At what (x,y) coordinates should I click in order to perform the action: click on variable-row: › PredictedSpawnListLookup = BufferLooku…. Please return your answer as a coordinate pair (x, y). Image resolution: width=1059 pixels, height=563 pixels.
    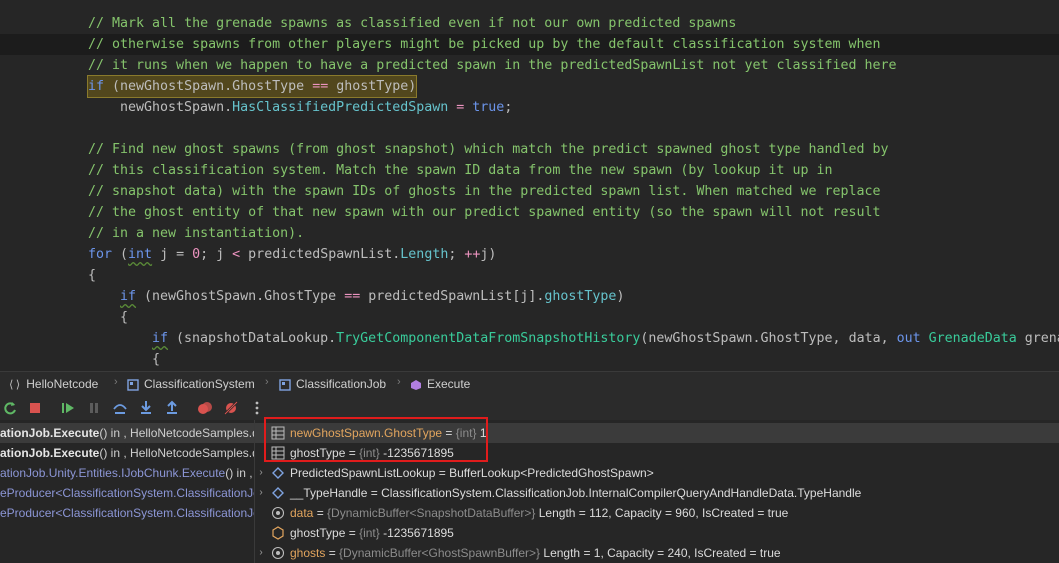
    Looking at the image, I should click on (657, 473).